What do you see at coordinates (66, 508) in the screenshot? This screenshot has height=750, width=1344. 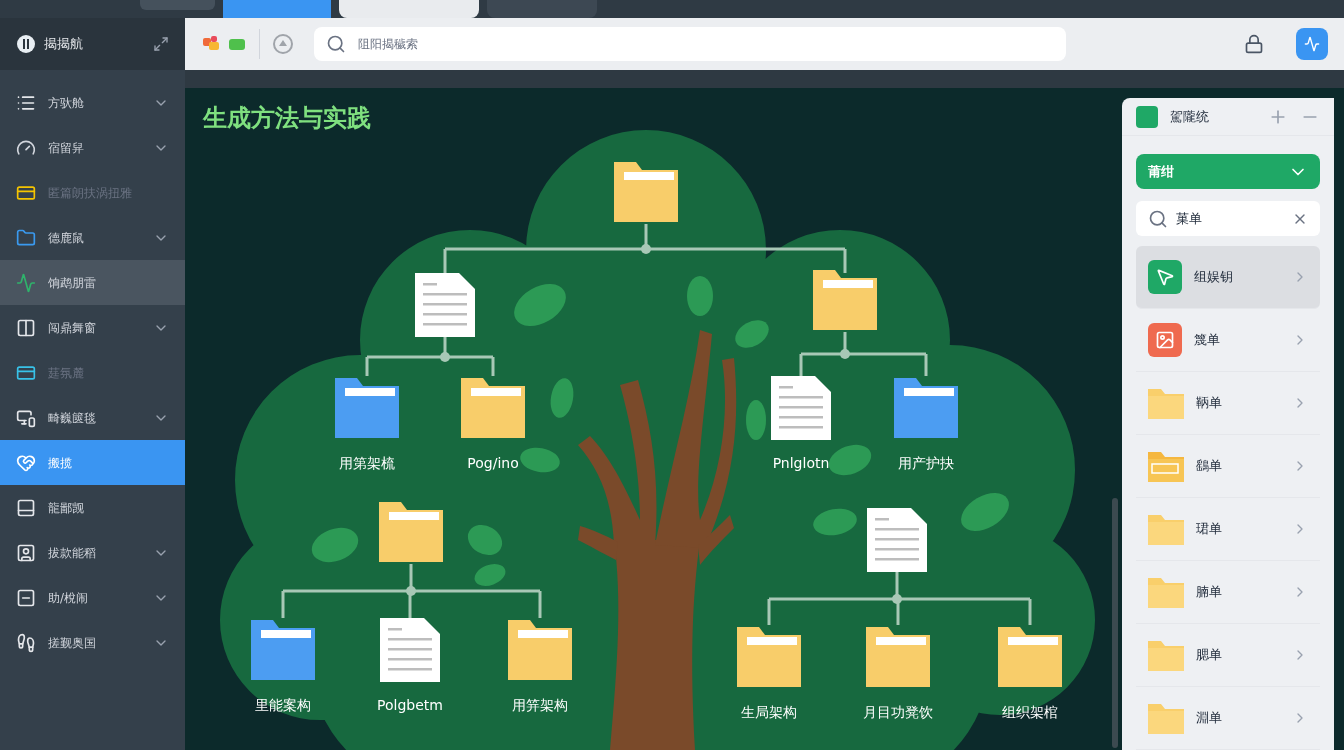 I see `sidebar-label: 龍鄙觊` at bounding box center [66, 508].